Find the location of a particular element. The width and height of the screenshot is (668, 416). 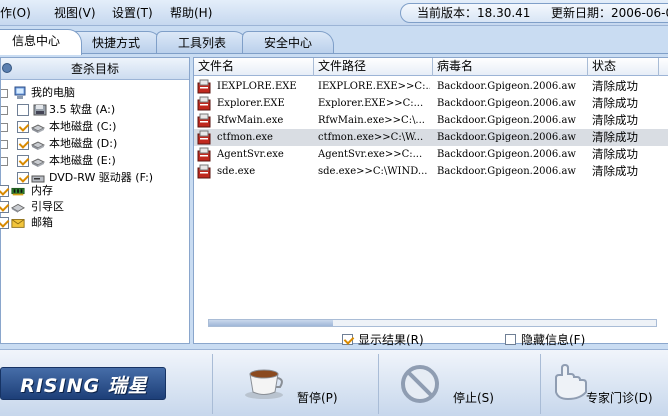

tab-bar: 信息中心 快捷方式 工具列表 安全中心 is located at coordinates (334, 40).